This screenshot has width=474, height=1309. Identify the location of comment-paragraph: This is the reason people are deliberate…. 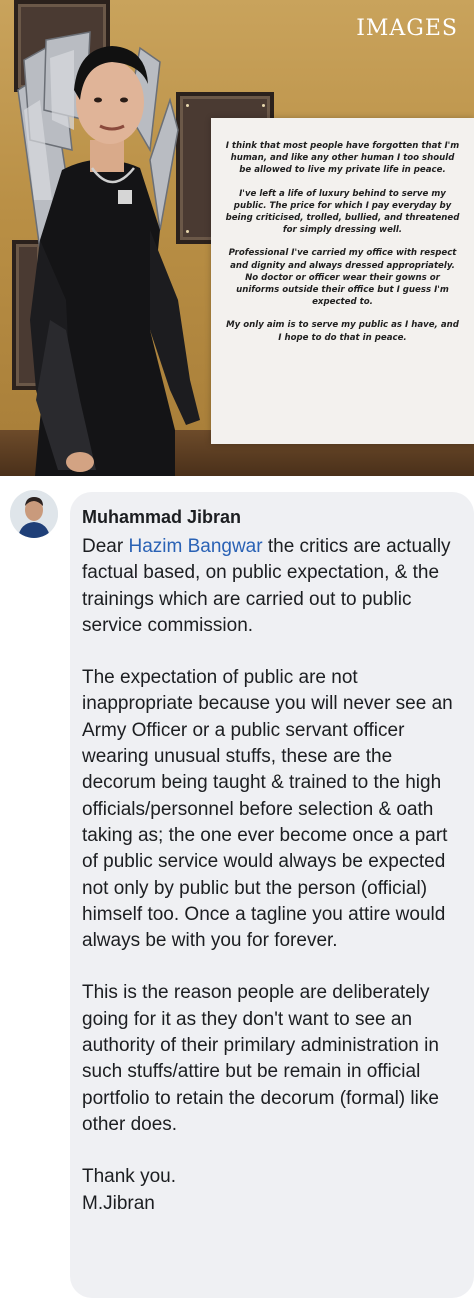
(260, 1058).